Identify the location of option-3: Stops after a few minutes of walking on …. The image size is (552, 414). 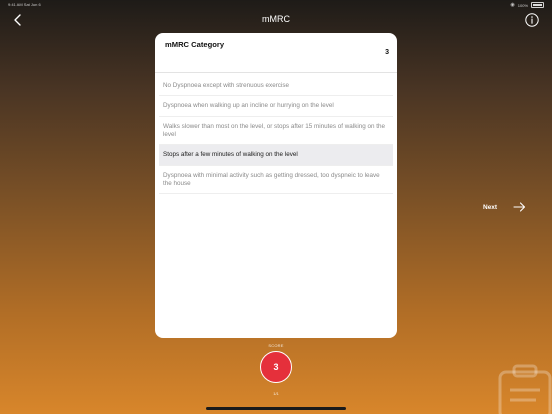
(276, 155).